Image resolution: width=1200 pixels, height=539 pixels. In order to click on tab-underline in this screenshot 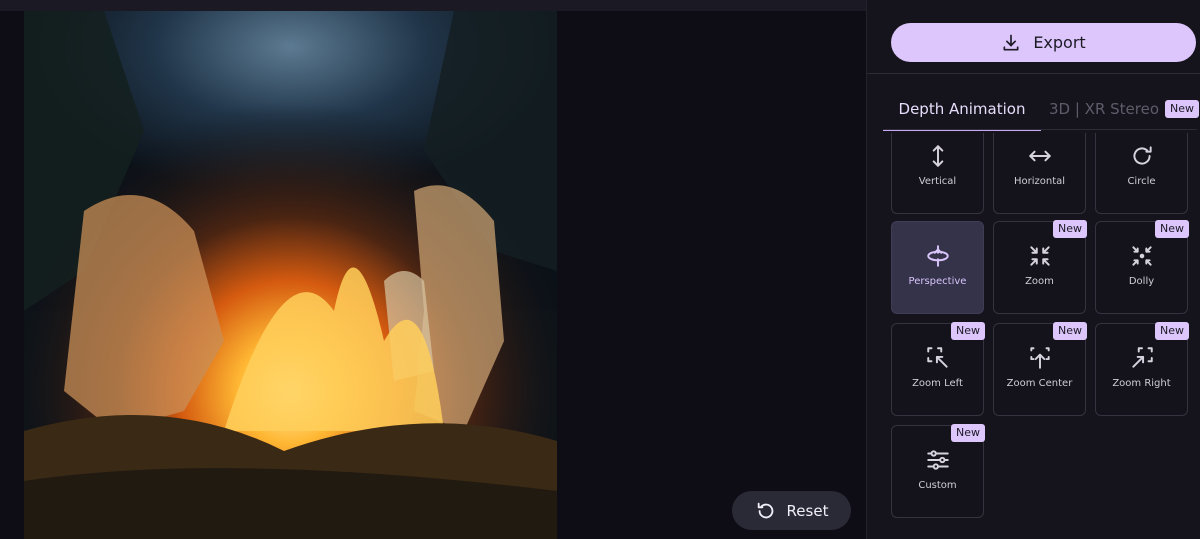, I will do `click(1040, 129)`.